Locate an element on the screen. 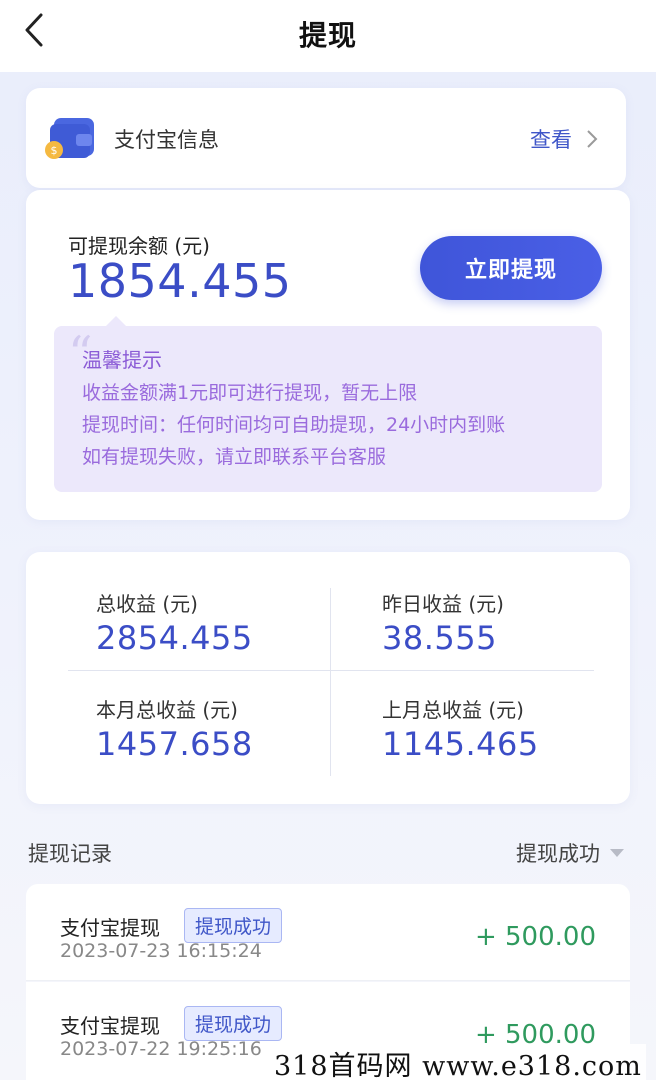 The height and width of the screenshot is (1080, 656). record-divider is located at coordinates (328, 980).